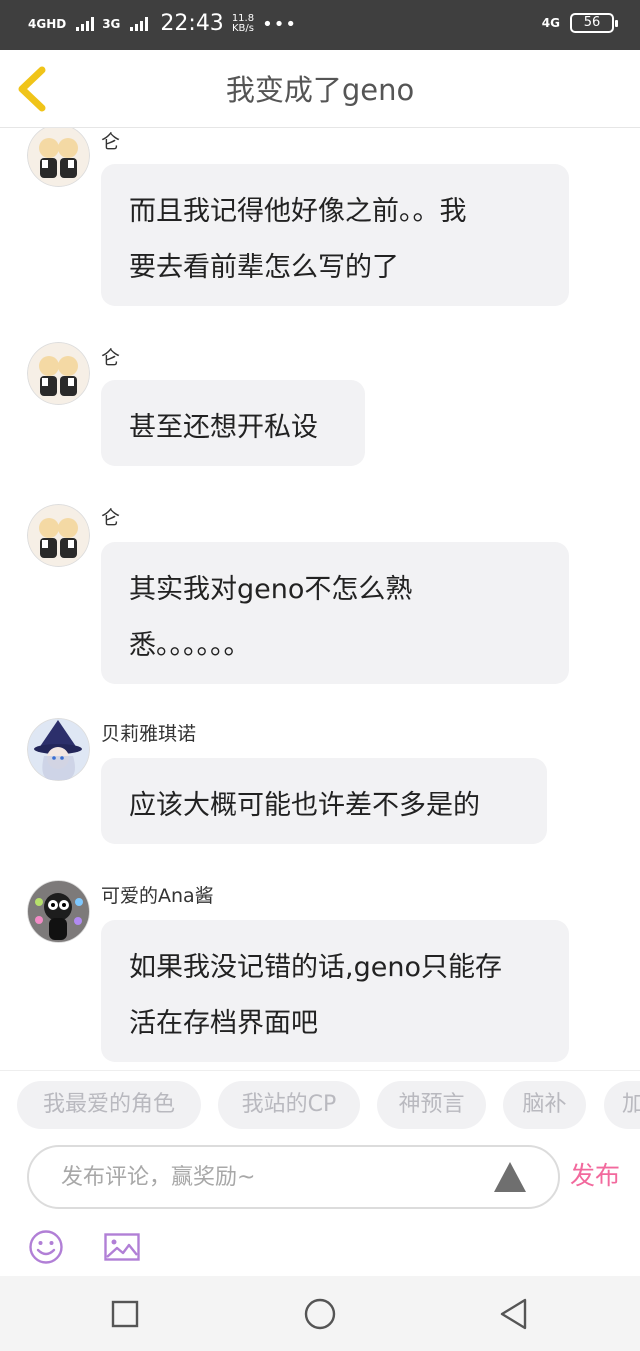 The height and width of the screenshot is (1351, 640). What do you see at coordinates (271, 589) in the screenshot?
I see `comment-line: 其实我对geno不怎么熟` at bounding box center [271, 589].